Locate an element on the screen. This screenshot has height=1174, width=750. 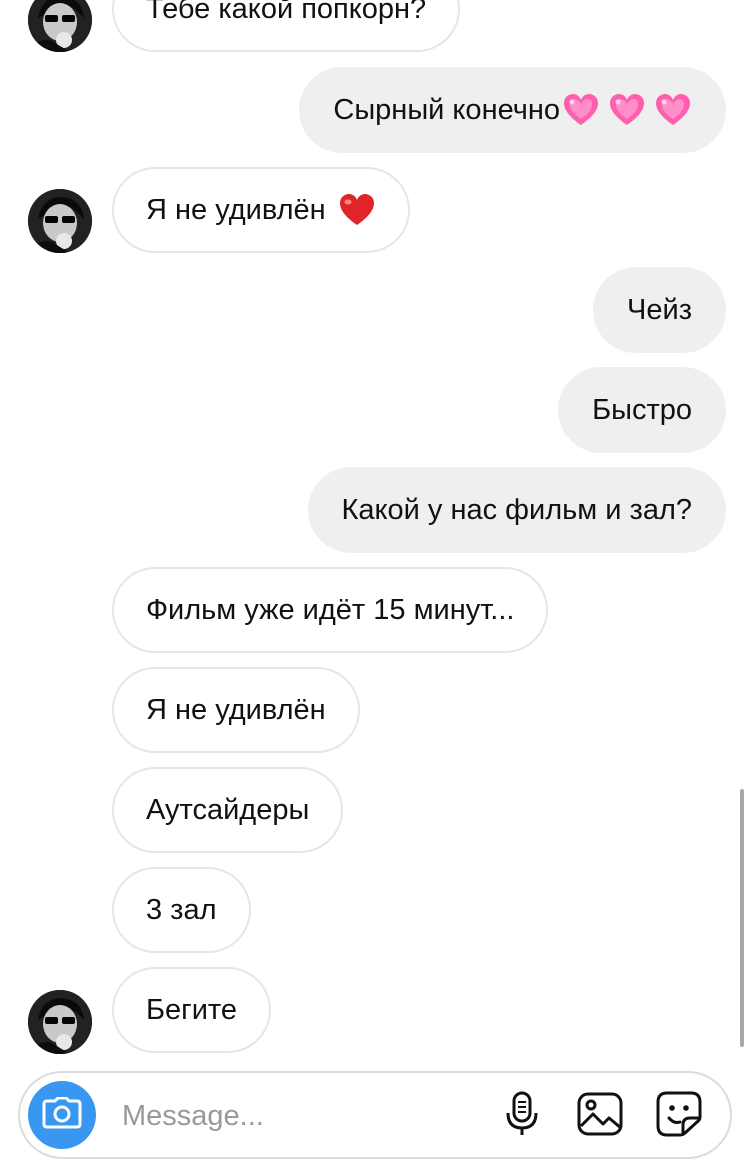
message-text: Аутсайдеры is located at coordinates (228, 809).